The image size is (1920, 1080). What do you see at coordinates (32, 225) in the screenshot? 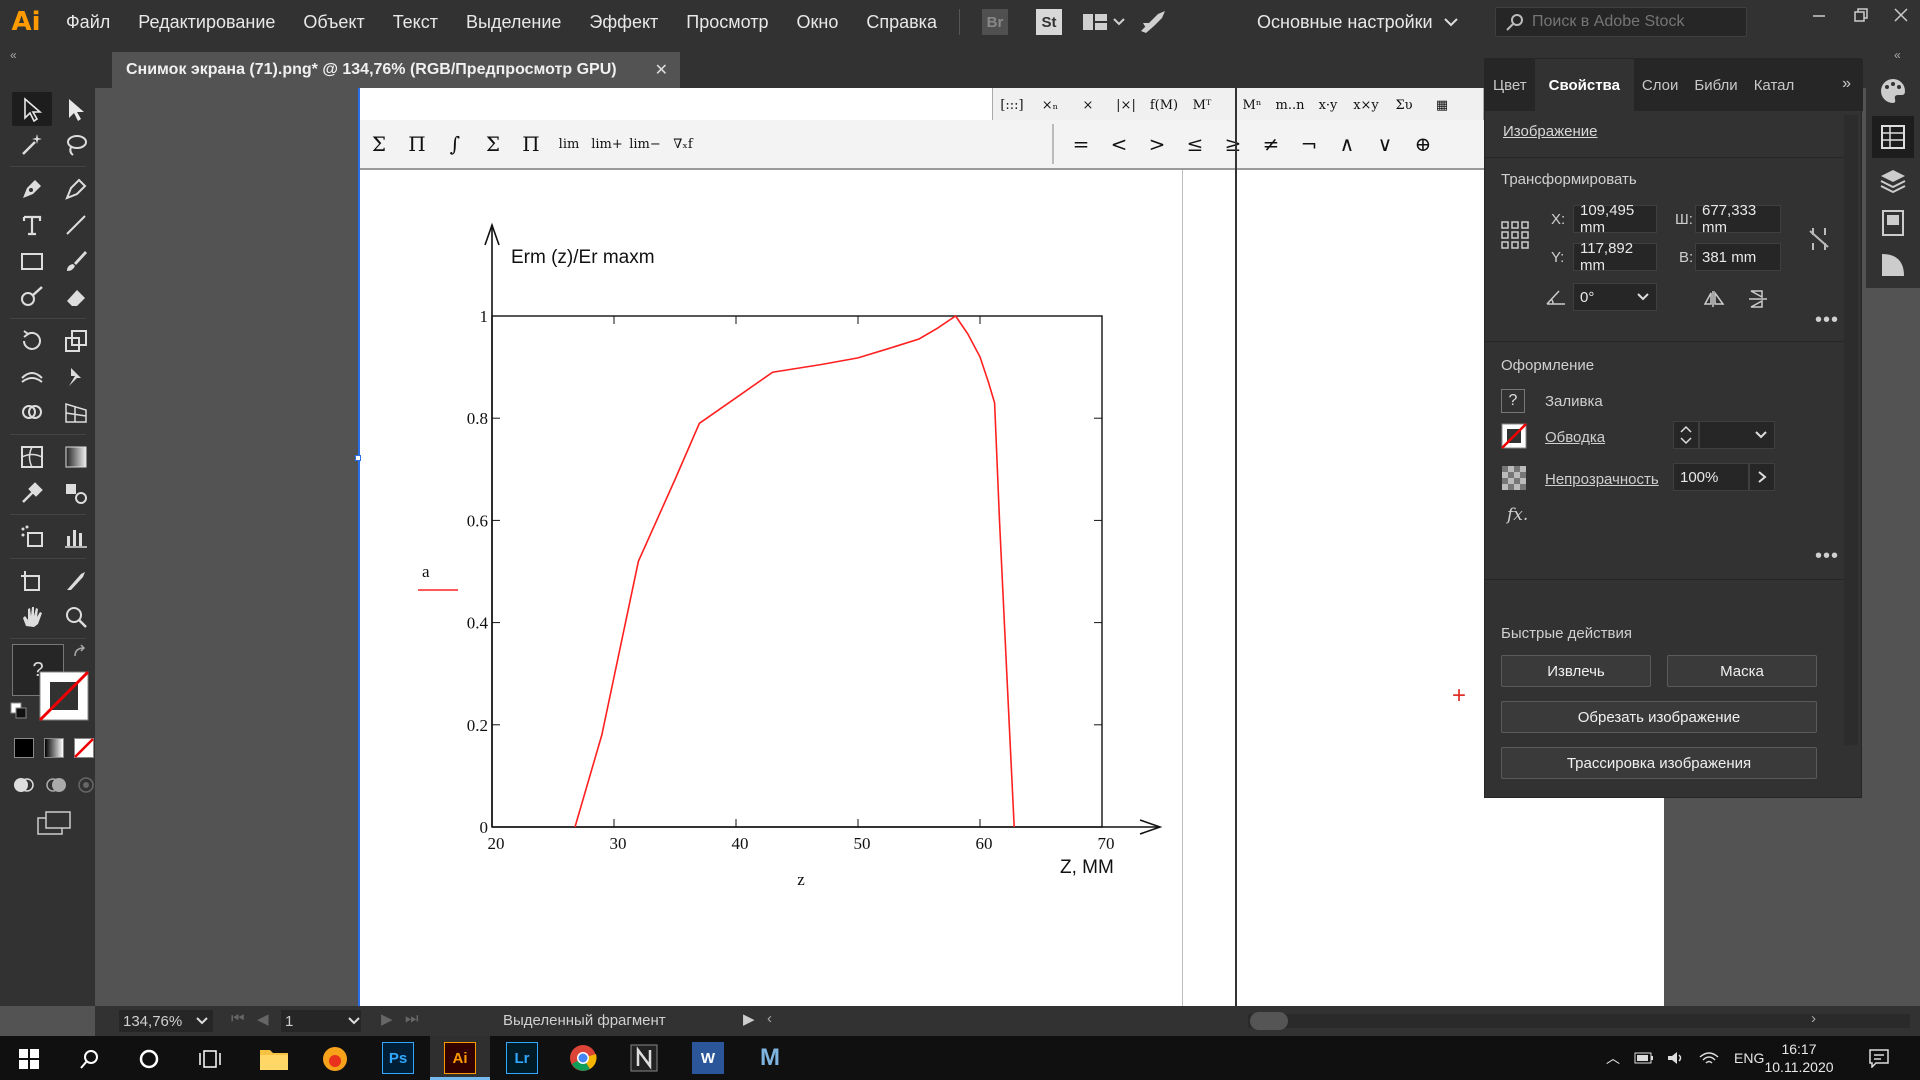
I see `type-tool` at bounding box center [32, 225].